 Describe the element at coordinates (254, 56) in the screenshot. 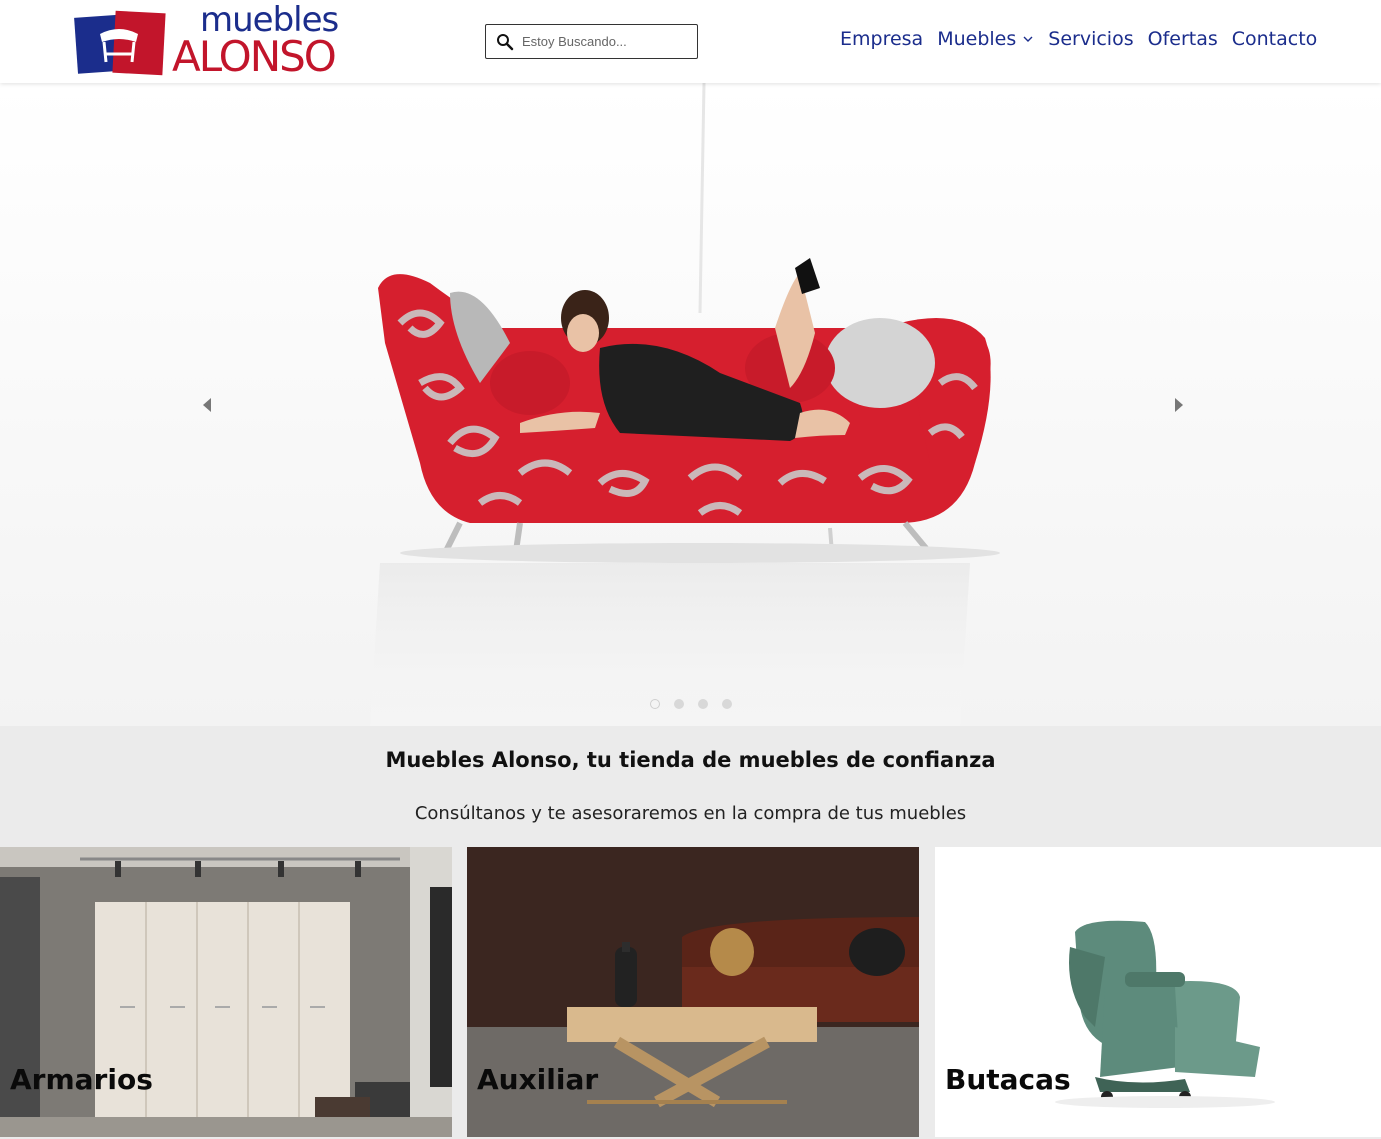

I see `logo-text-alonso: ALONSO` at that location.